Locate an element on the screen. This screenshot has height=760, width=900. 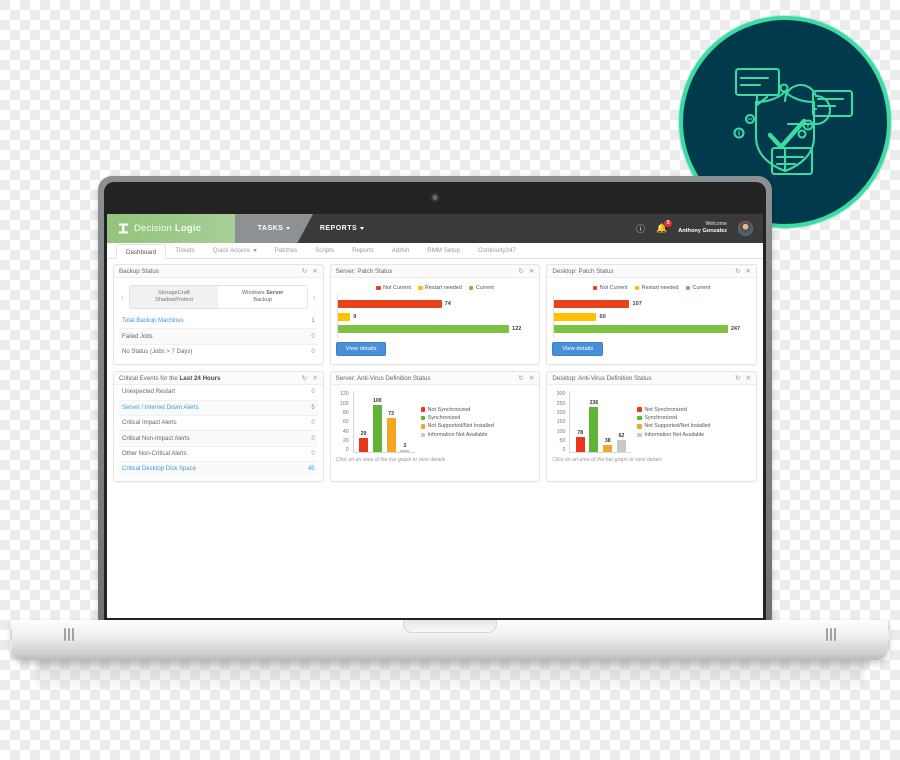
tab-admin: Admin is located at coordinates (401, 250).